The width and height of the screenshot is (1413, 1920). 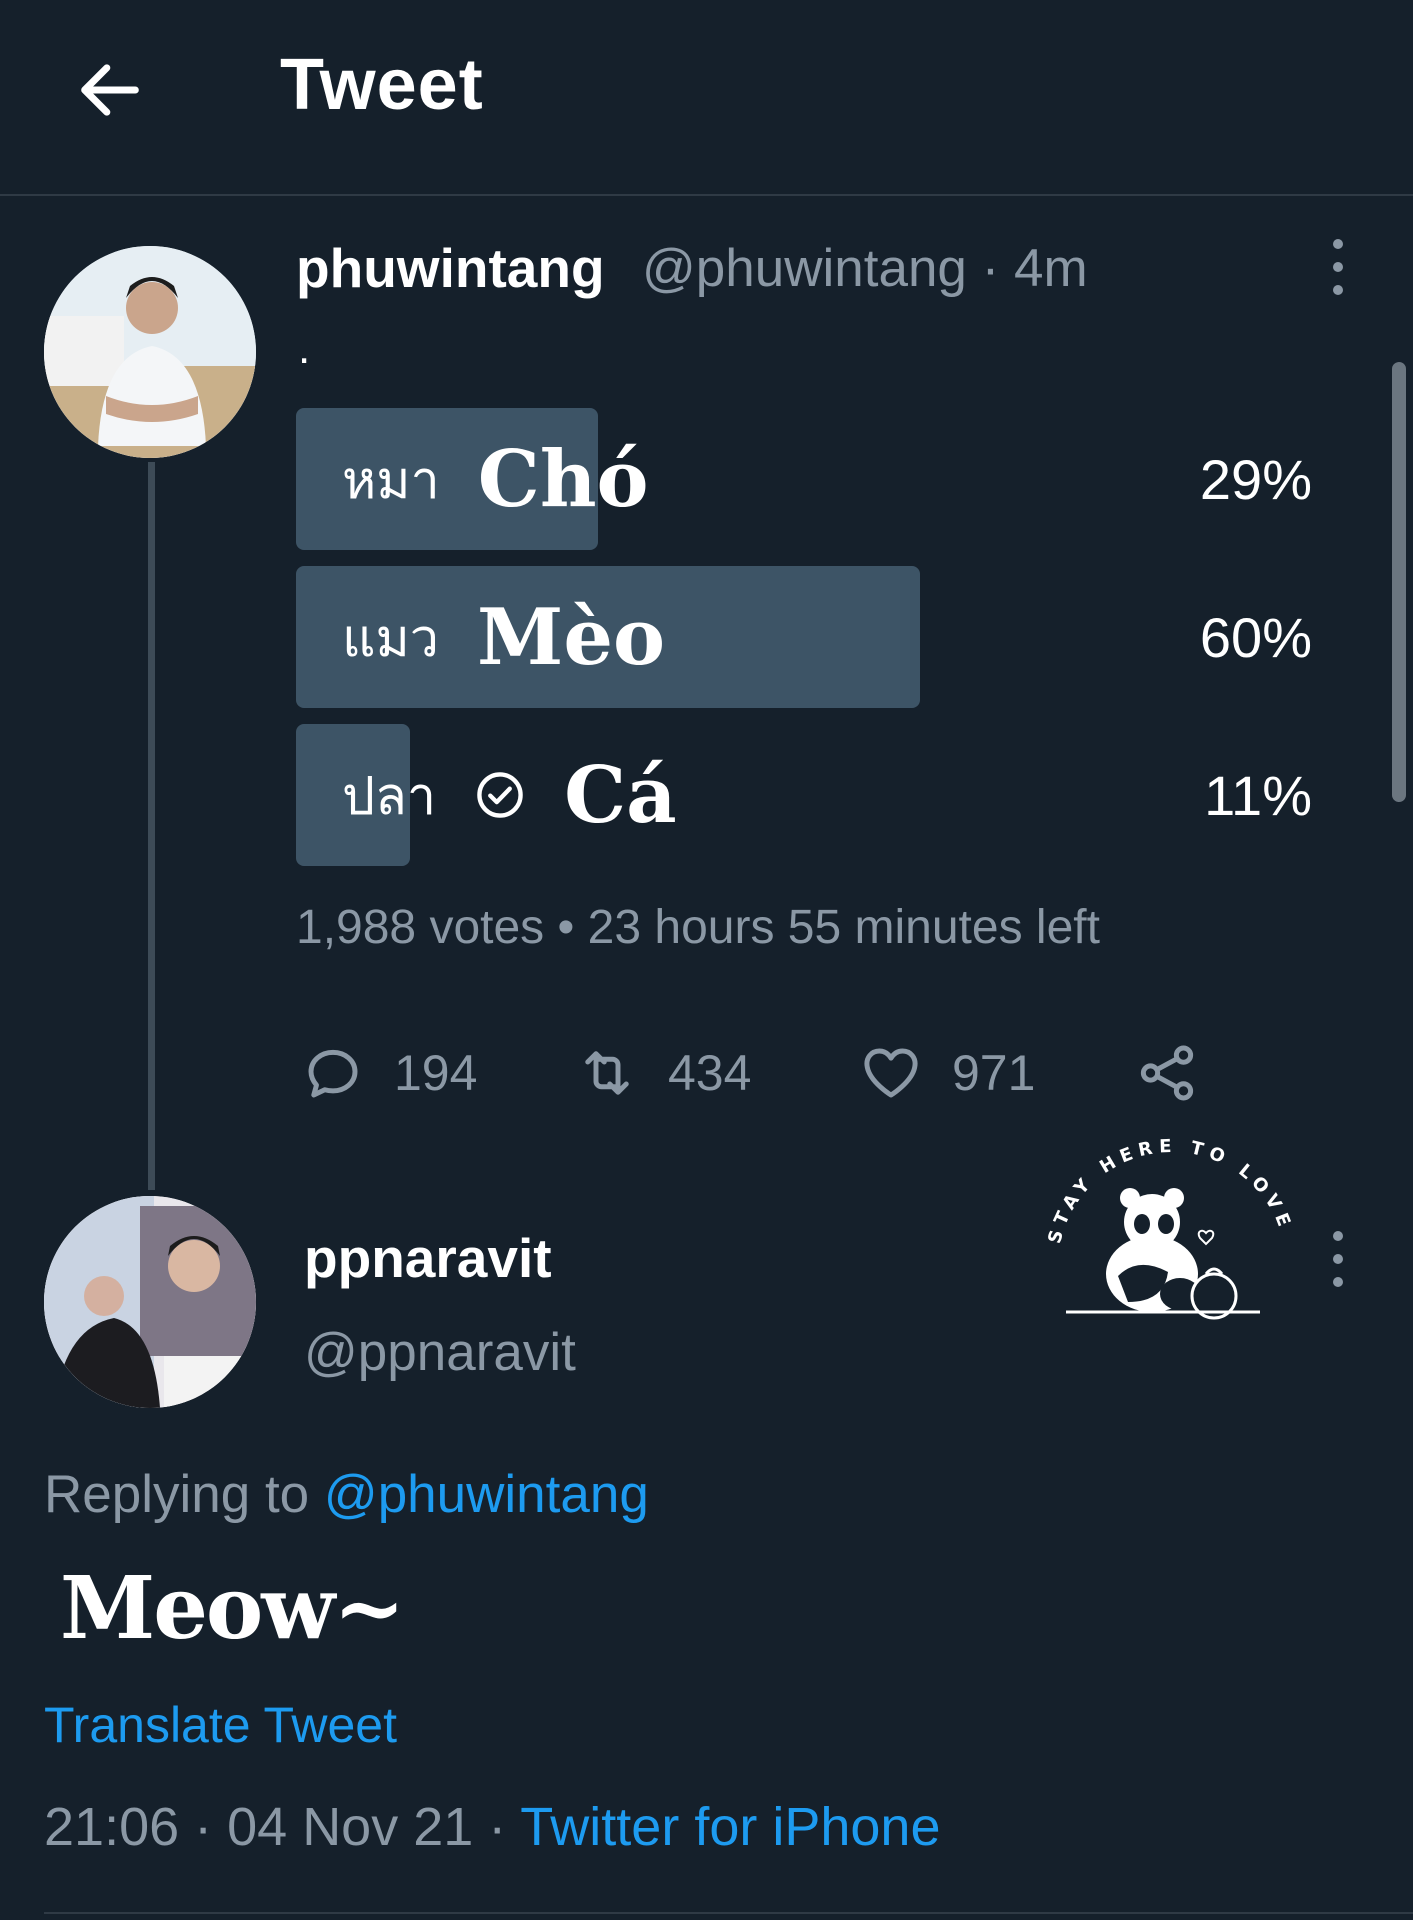 I want to click on reply-button: 194, so click(x=388, y=1073).